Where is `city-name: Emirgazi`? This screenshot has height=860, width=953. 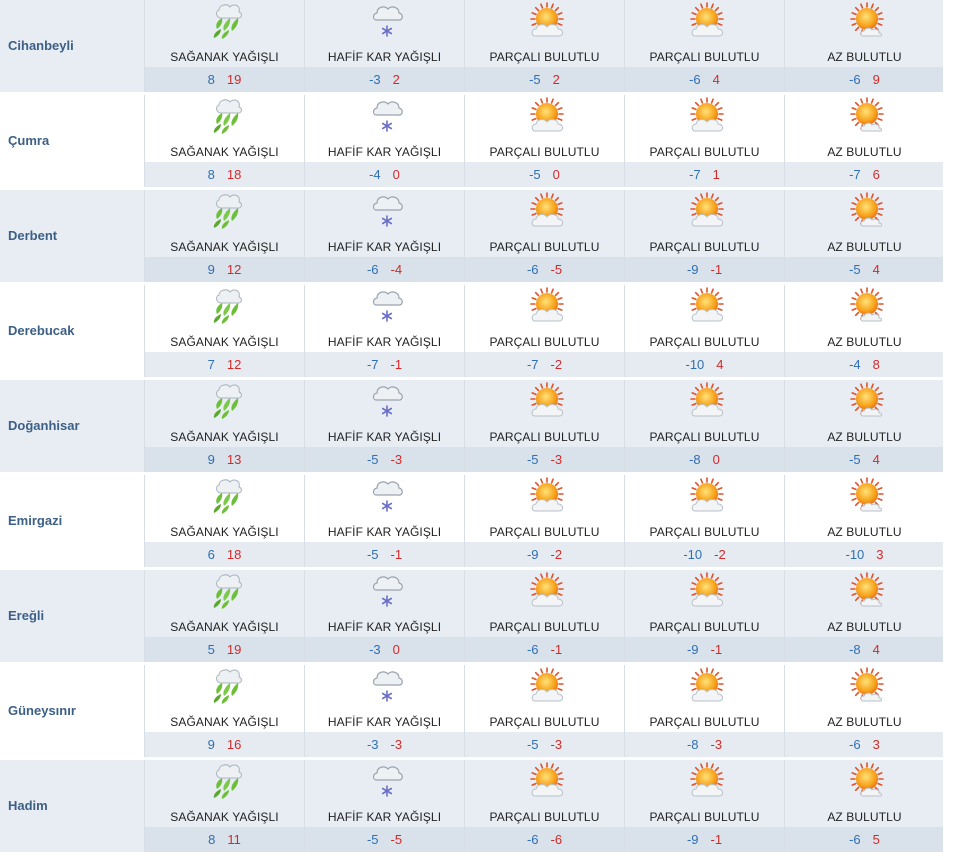 city-name: Emirgazi is located at coordinates (35, 521).